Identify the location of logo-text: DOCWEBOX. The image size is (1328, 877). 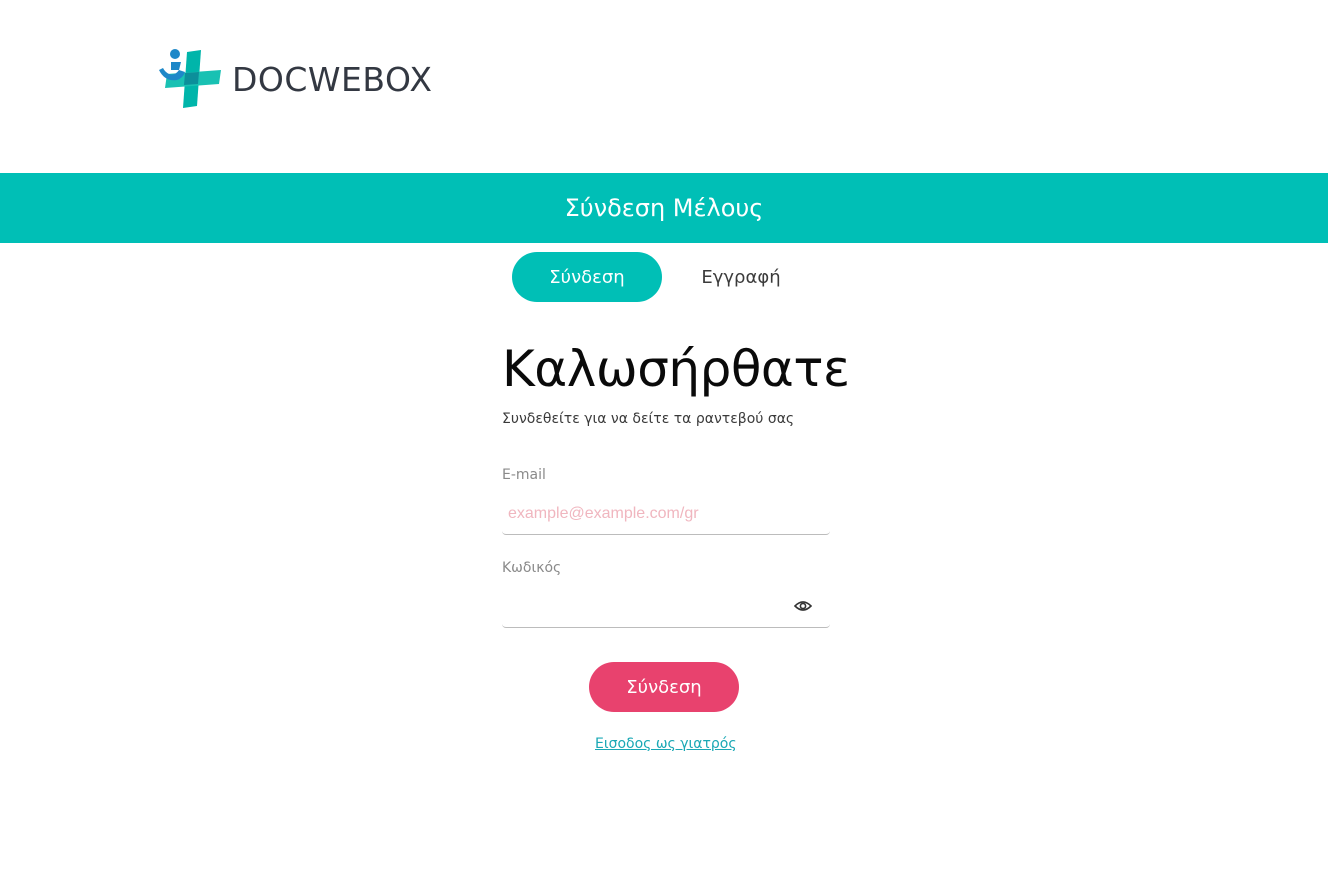
(332, 79).